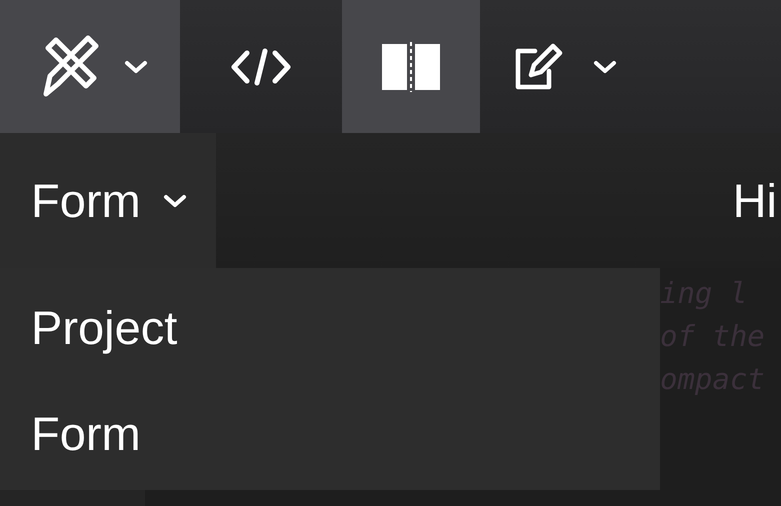 This screenshot has height=506, width=781. What do you see at coordinates (90, 66) in the screenshot?
I see `design-view-button` at bounding box center [90, 66].